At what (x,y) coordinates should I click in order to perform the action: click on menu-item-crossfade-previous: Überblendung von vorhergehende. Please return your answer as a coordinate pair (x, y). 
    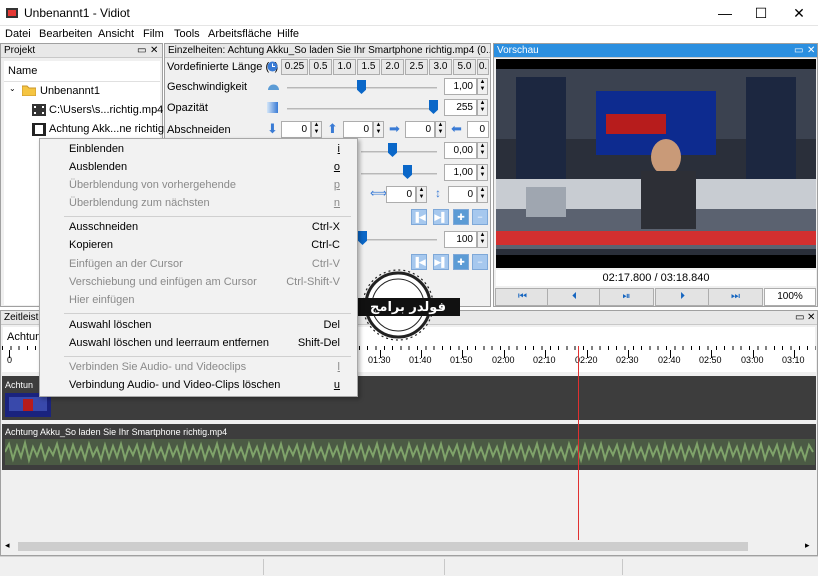
    Looking at the image, I should click on (152, 185).